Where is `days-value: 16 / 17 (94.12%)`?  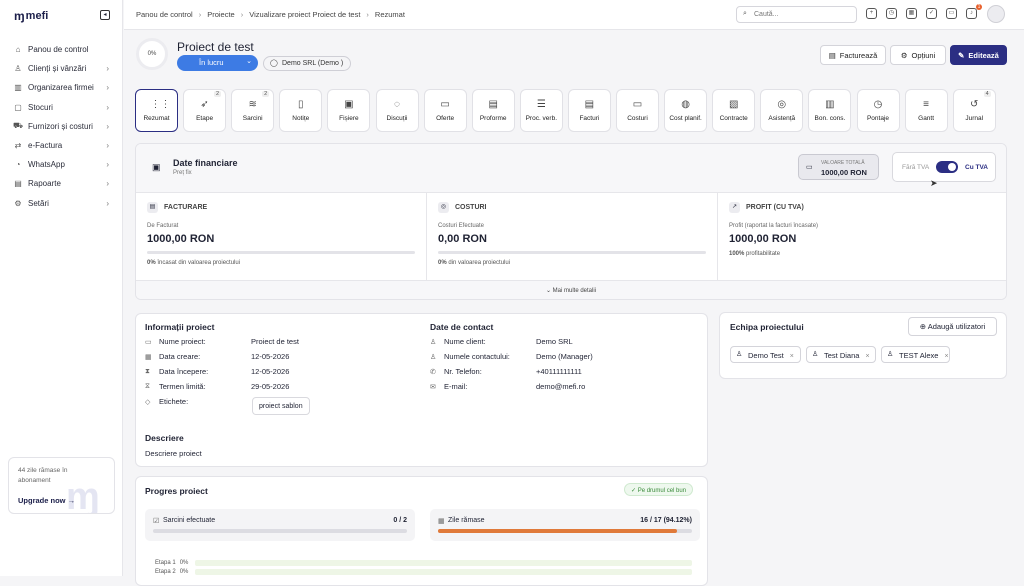 days-value: 16 / 17 (94.12%) is located at coordinates (666, 520).